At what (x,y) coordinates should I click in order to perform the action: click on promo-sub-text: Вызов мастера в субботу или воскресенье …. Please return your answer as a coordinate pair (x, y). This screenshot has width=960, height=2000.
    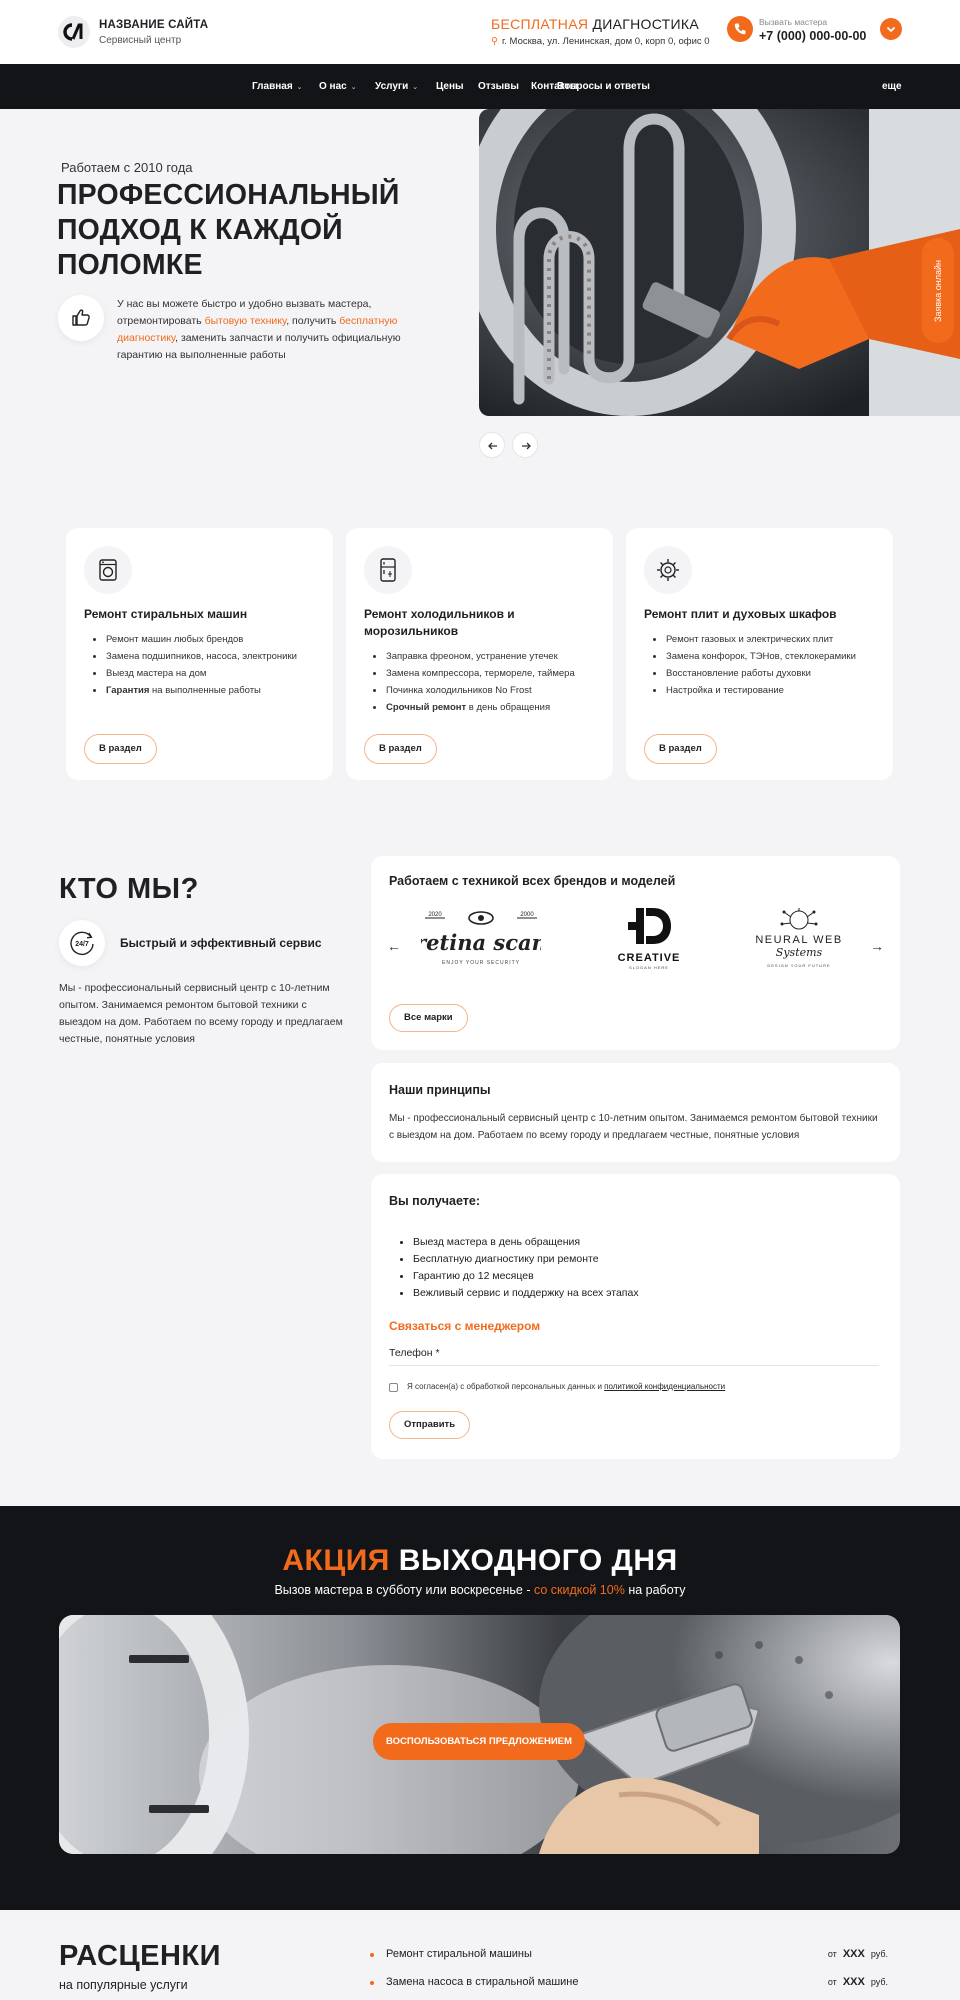
    Looking at the image, I should click on (404, 1590).